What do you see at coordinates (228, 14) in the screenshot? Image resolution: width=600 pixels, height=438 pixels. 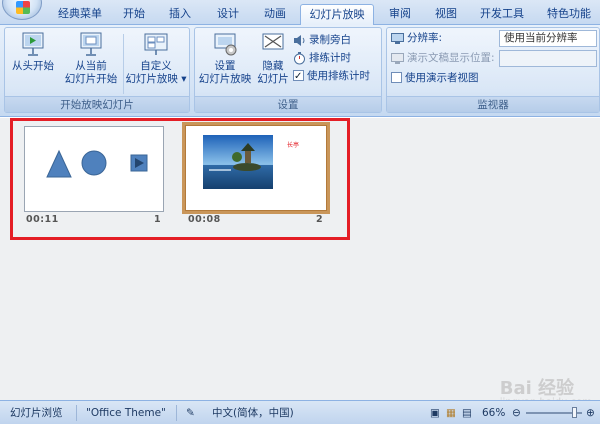 I see `tab-design: 设计` at bounding box center [228, 14].